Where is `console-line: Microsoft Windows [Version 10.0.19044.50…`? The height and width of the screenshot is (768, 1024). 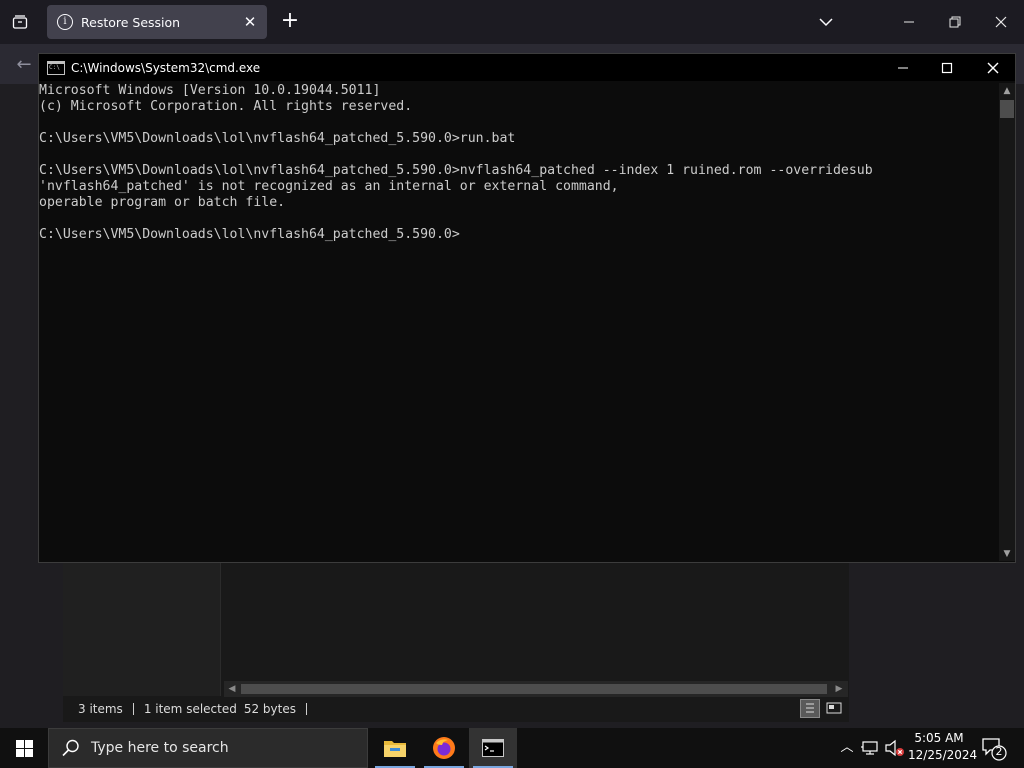 console-line: Microsoft Windows [Version 10.0.19044.50… is located at coordinates (210, 90).